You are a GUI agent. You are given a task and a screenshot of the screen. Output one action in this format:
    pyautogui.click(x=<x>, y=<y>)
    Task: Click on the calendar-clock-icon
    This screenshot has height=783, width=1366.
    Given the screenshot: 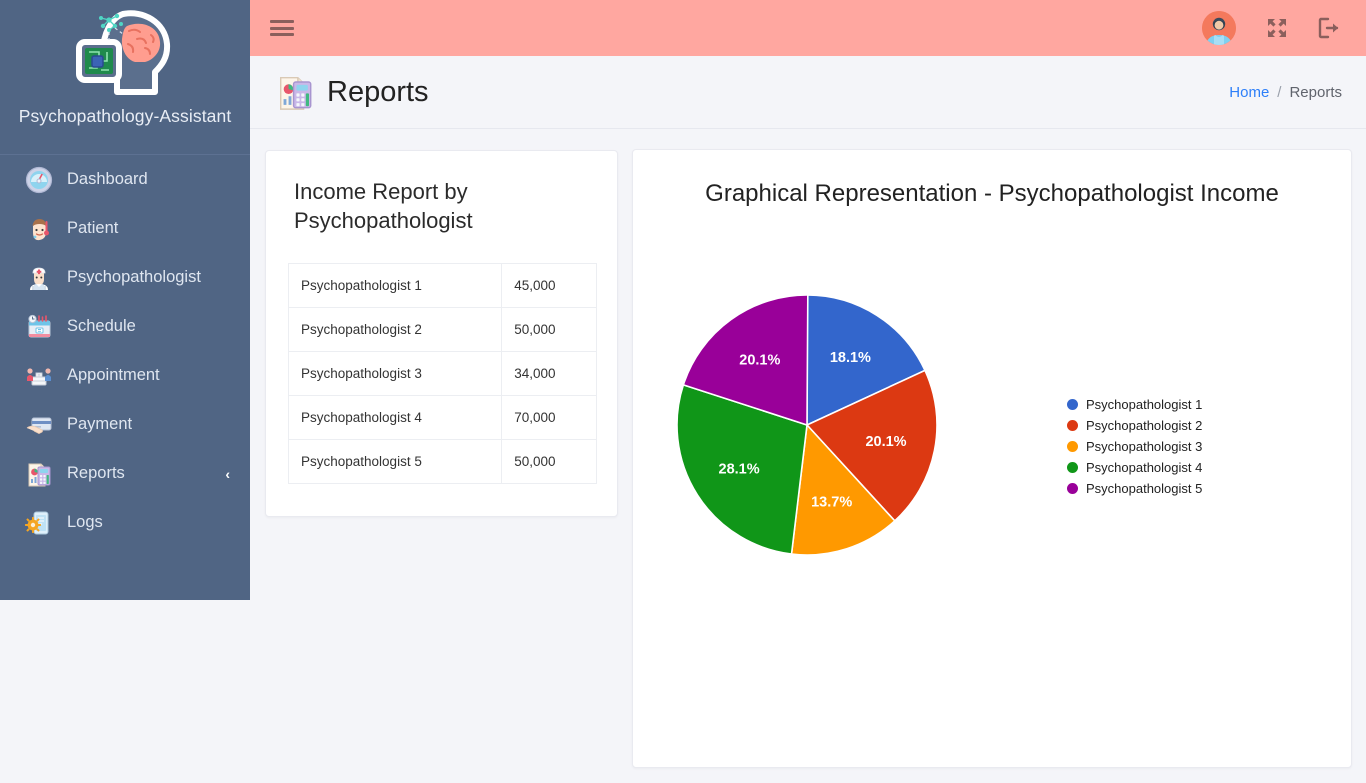 What is the action you would take?
    pyautogui.click(x=39, y=327)
    